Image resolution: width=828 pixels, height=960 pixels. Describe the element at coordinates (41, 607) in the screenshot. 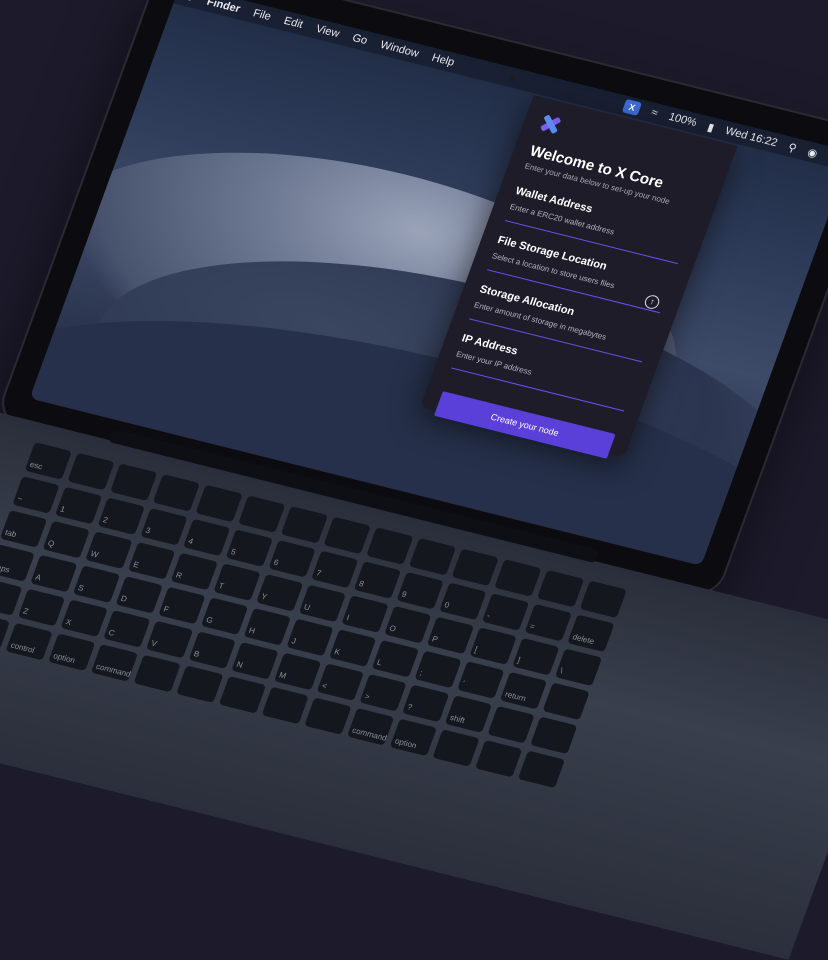

I see `keyboard-key: Z` at that location.